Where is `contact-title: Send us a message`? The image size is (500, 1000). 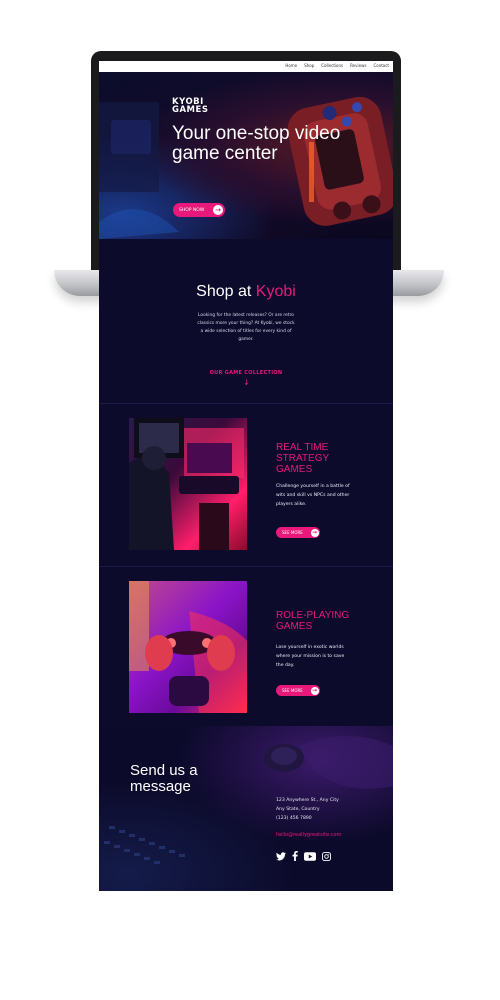
contact-title: Send us a message is located at coordinates (164, 778).